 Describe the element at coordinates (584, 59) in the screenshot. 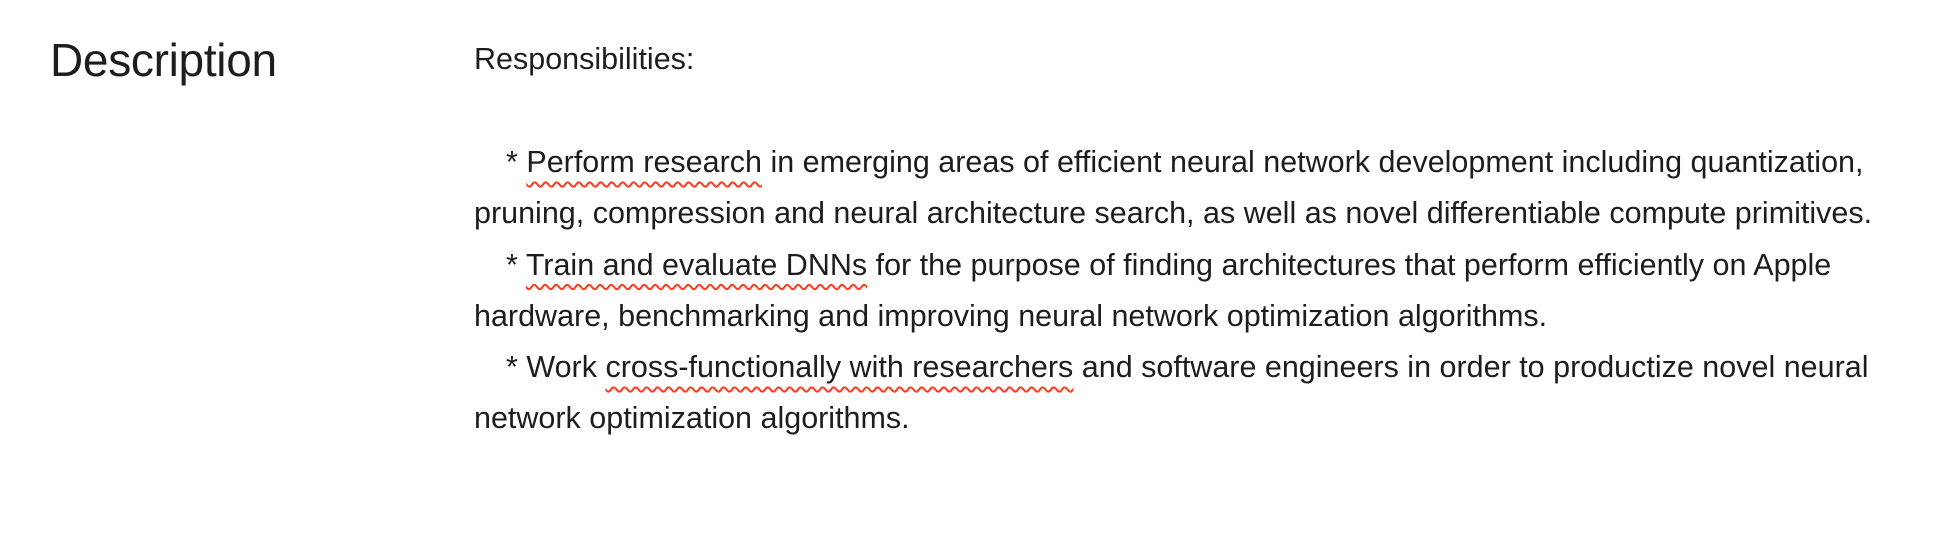

I see `responsibilities-heading: Responsibilities:` at that location.